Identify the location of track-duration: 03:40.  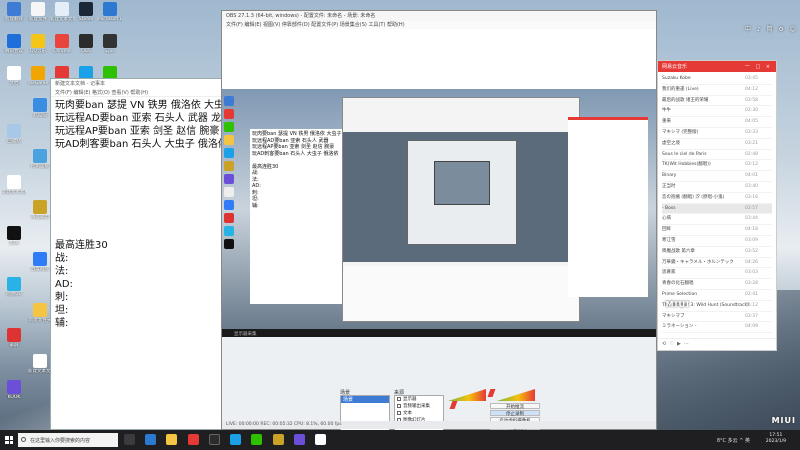
(751, 186).